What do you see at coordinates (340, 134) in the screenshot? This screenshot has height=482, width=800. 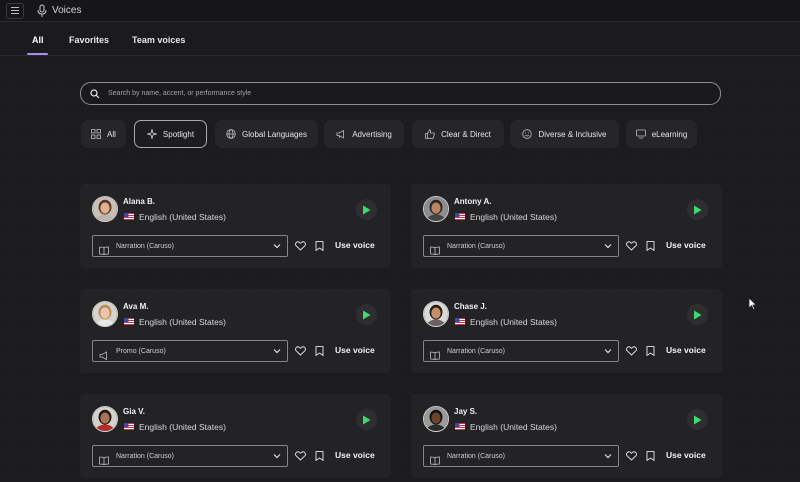 I see `megaphone-icon` at bounding box center [340, 134].